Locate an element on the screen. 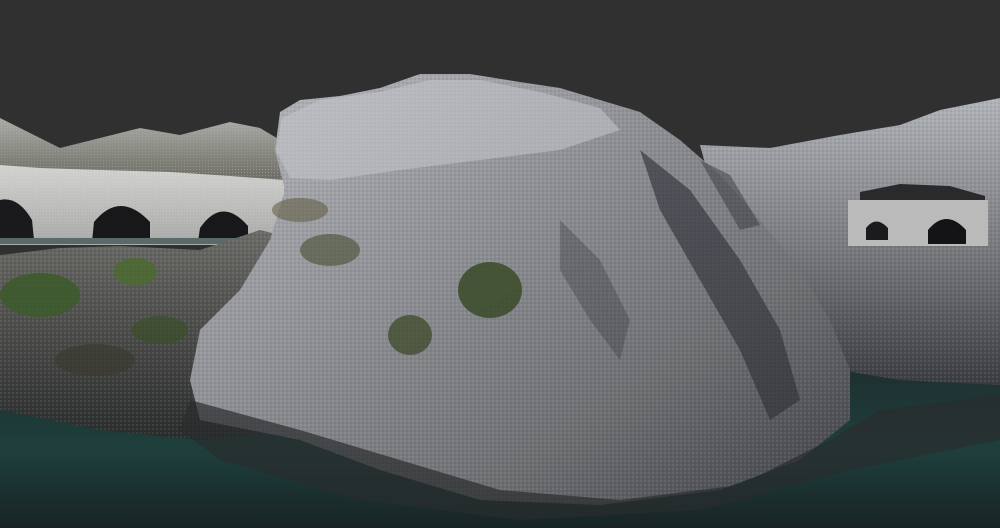  bridge-railing is located at coordinates (125, 241).